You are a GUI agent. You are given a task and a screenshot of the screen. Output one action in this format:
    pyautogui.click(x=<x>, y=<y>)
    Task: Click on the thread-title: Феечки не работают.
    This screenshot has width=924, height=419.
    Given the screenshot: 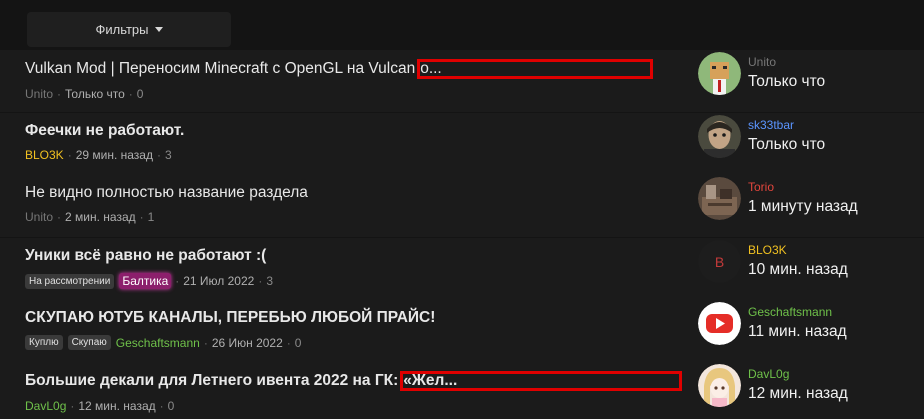 What is the action you would take?
    pyautogui.click(x=355, y=131)
    